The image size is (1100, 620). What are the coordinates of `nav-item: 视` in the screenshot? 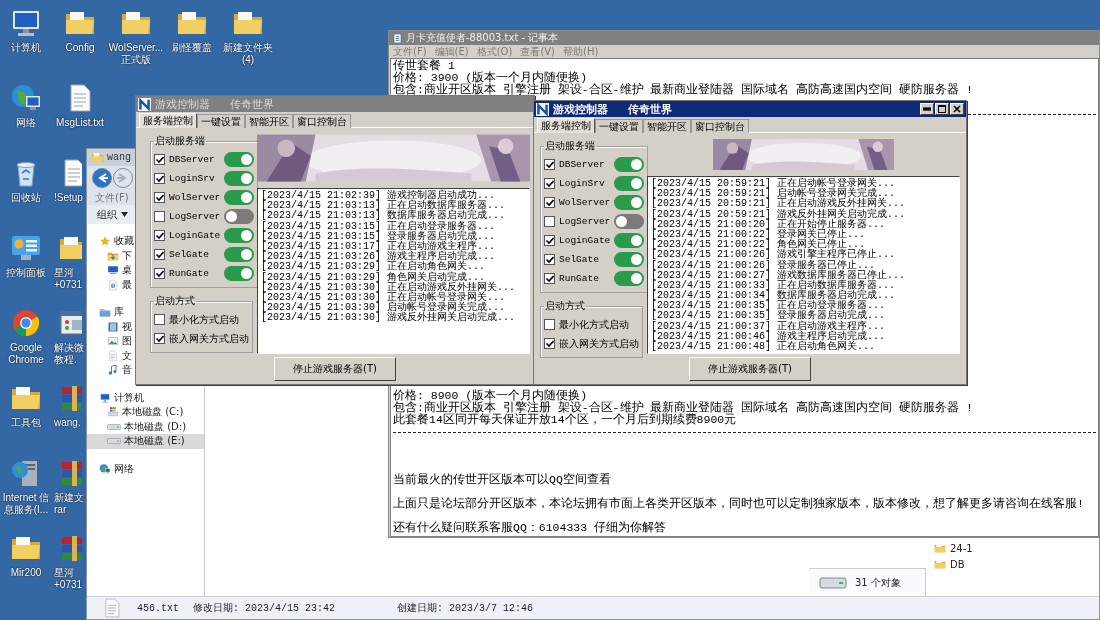 It's located at (127, 326).